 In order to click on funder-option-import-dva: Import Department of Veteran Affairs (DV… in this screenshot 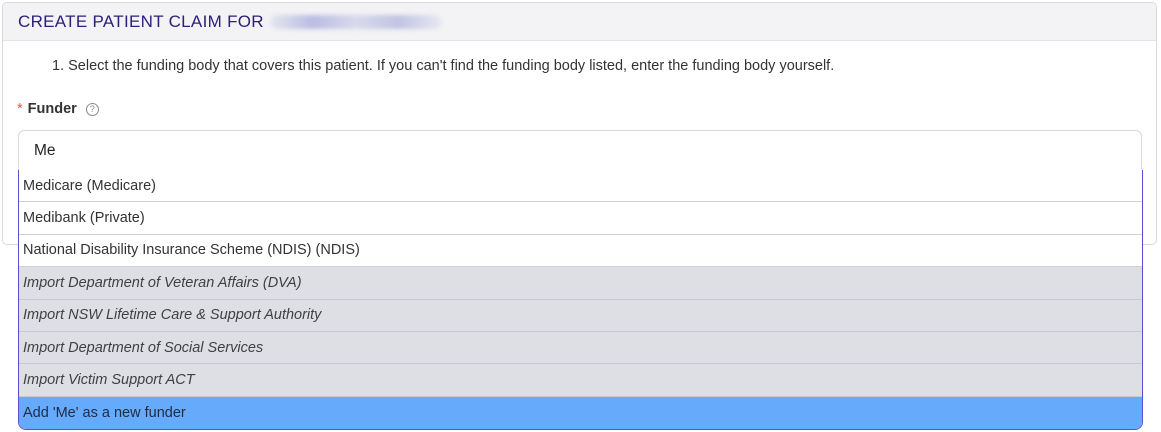, I will do `click(580, 283)`.